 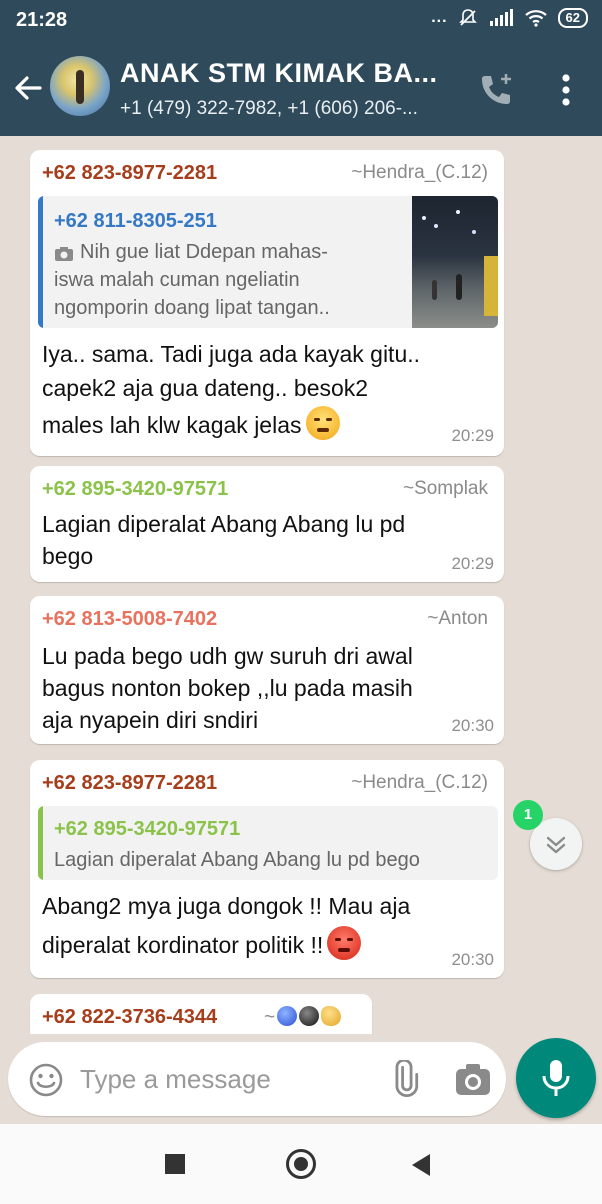 I want to click on recent-apps-button, so click(x=175, y=1164).